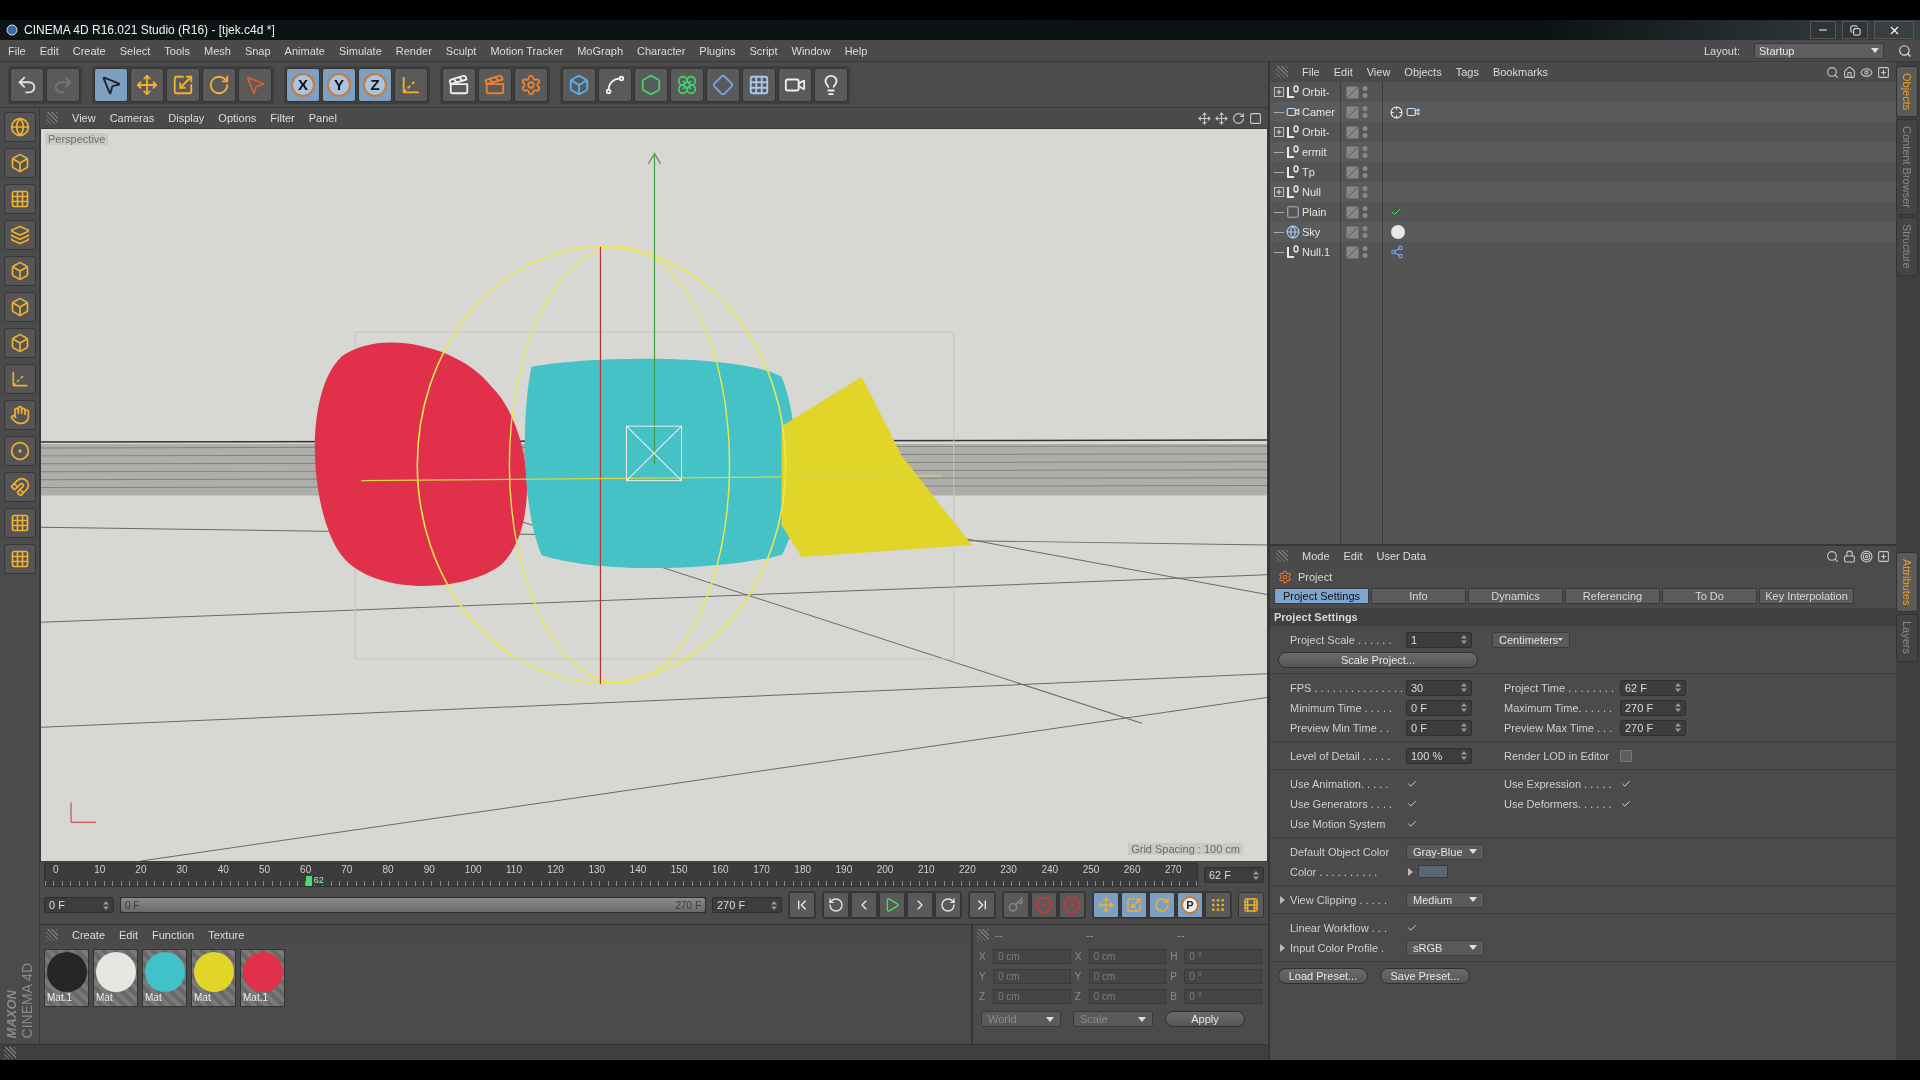 The height and width of the screenshot is (1080, 1920). Describe the element at coordinates (1433, 871) in the screenshot. I see `color-swatch` at that location.